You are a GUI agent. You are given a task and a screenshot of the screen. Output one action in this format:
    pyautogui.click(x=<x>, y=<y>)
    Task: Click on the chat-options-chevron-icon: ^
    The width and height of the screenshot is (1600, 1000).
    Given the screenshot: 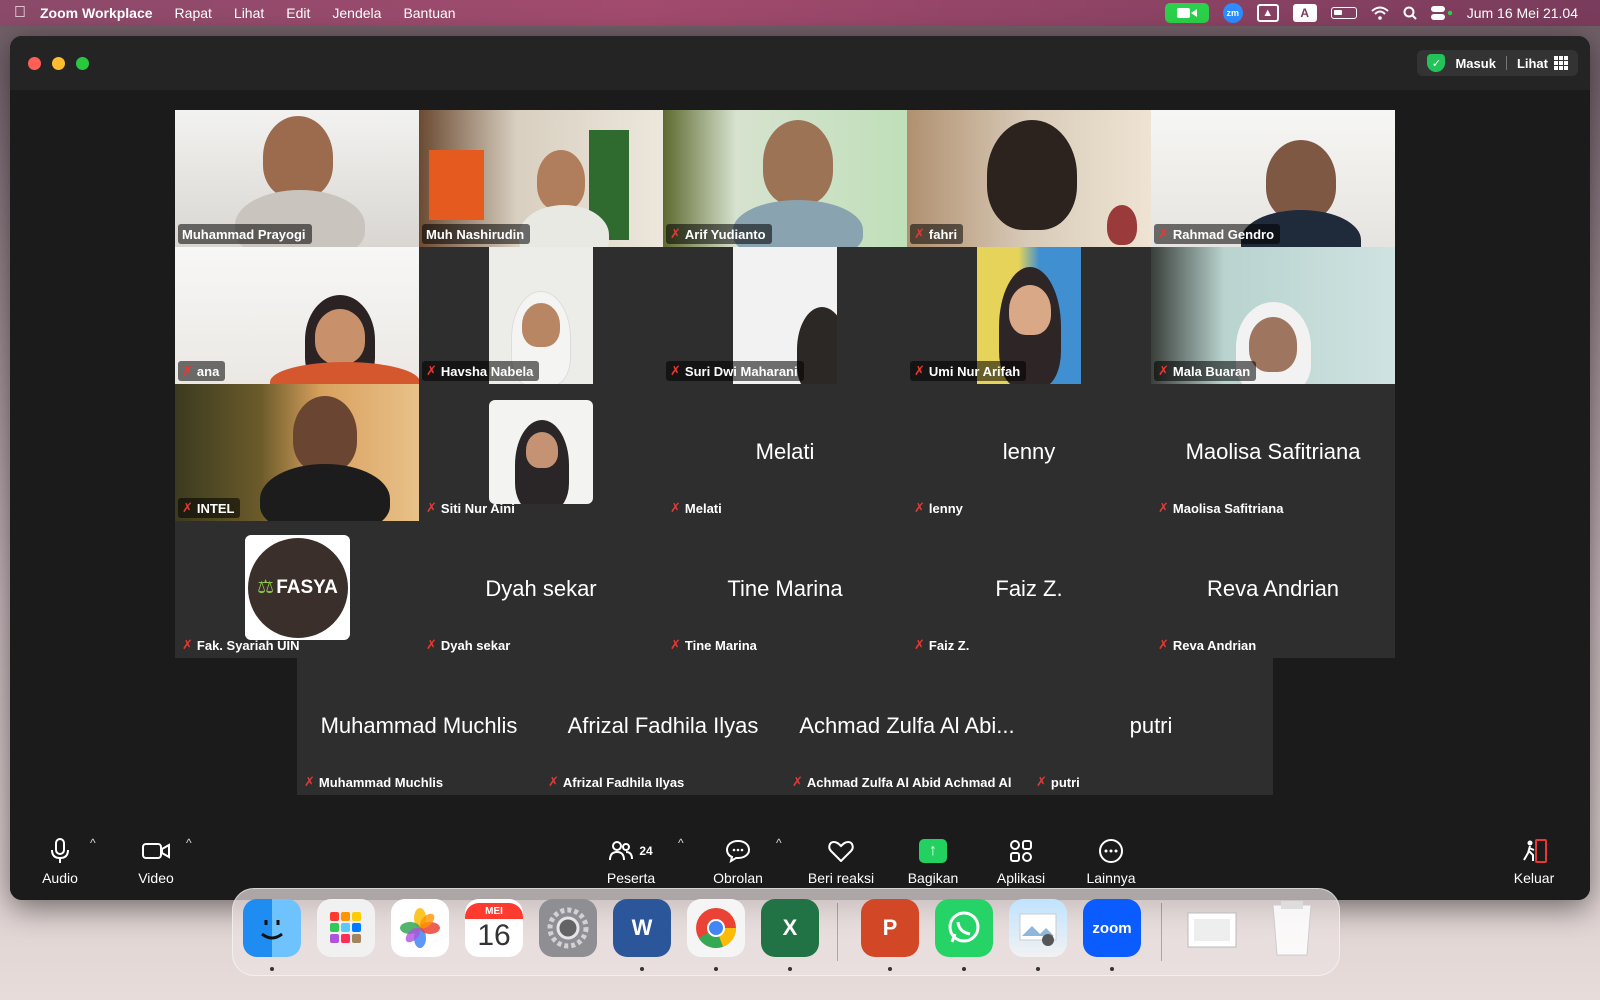 What is the action you would take?
    pyautogui.click(x=779, y=843)
    